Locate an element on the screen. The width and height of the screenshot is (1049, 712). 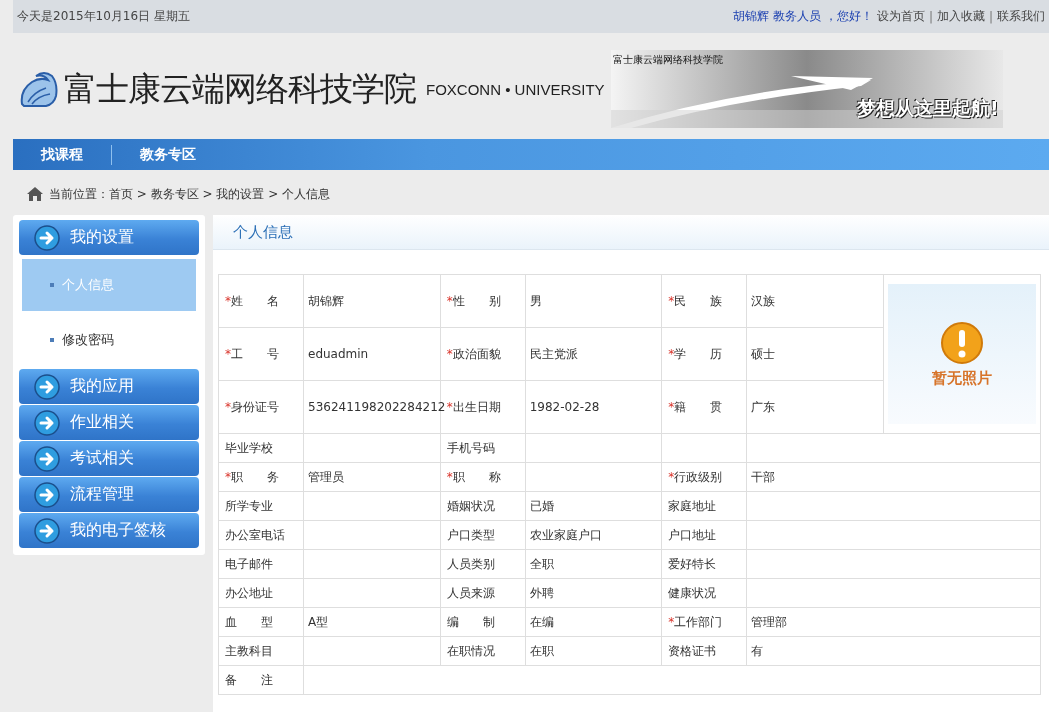
field-label: *出生日期 is located at coordinates (473, 406).